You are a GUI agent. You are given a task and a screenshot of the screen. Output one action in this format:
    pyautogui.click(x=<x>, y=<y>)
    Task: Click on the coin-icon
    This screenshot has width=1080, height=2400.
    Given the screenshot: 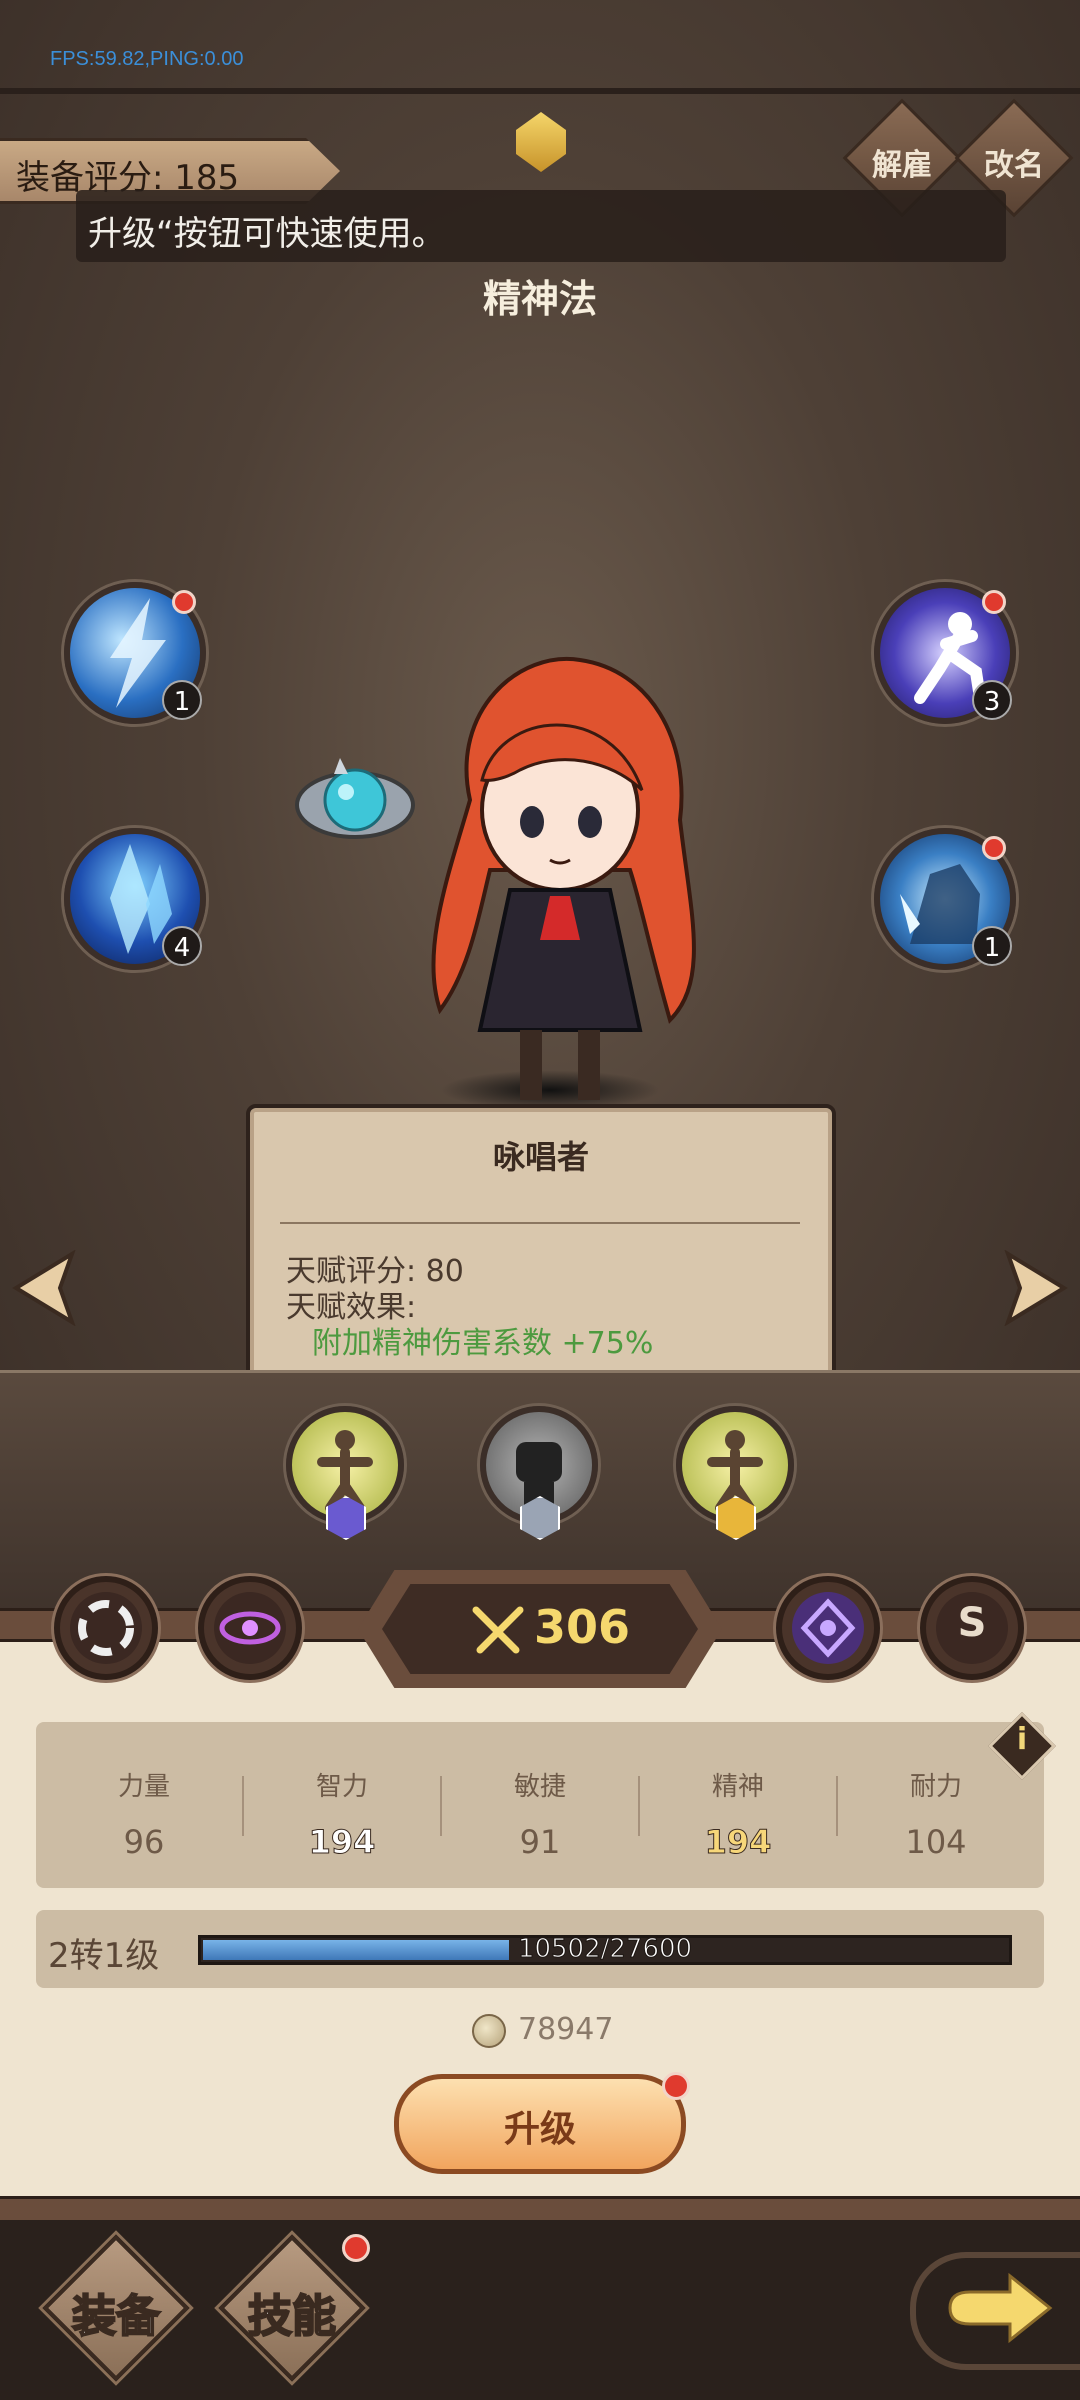 What is the action you would take?
    pyautogui.click(x=489, y=2031)
    